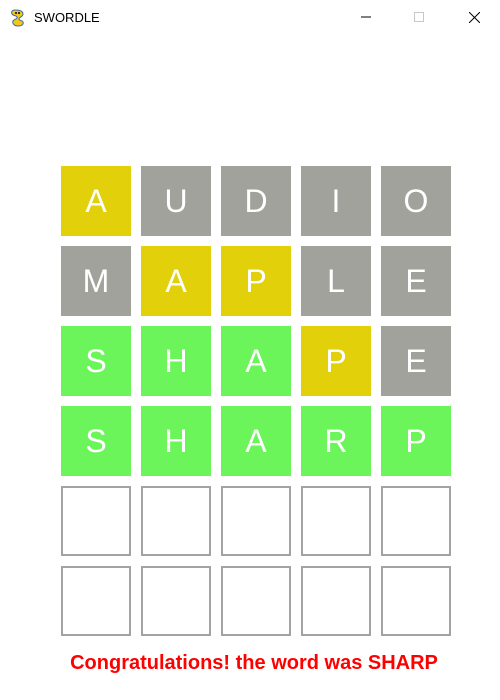 The width and height of the screenshot is (500, 700). I want to click on tile-r6-c1-empty, so click(96, 601).